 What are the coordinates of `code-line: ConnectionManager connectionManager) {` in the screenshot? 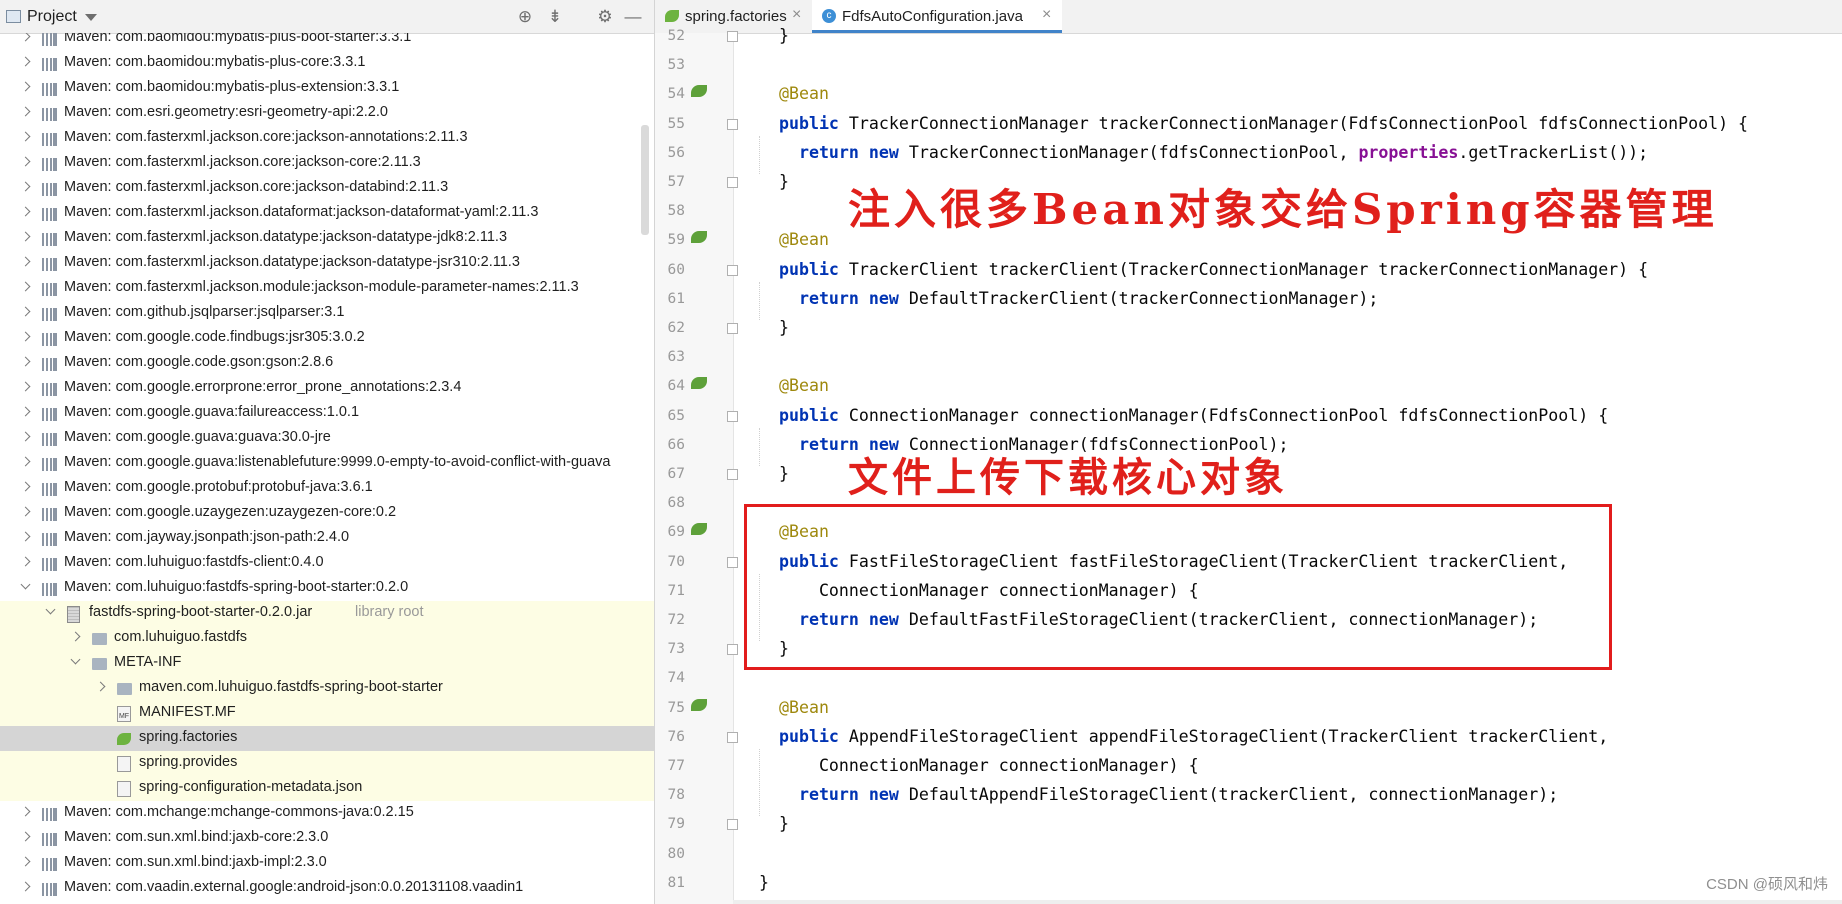 It's located at (979, 765).